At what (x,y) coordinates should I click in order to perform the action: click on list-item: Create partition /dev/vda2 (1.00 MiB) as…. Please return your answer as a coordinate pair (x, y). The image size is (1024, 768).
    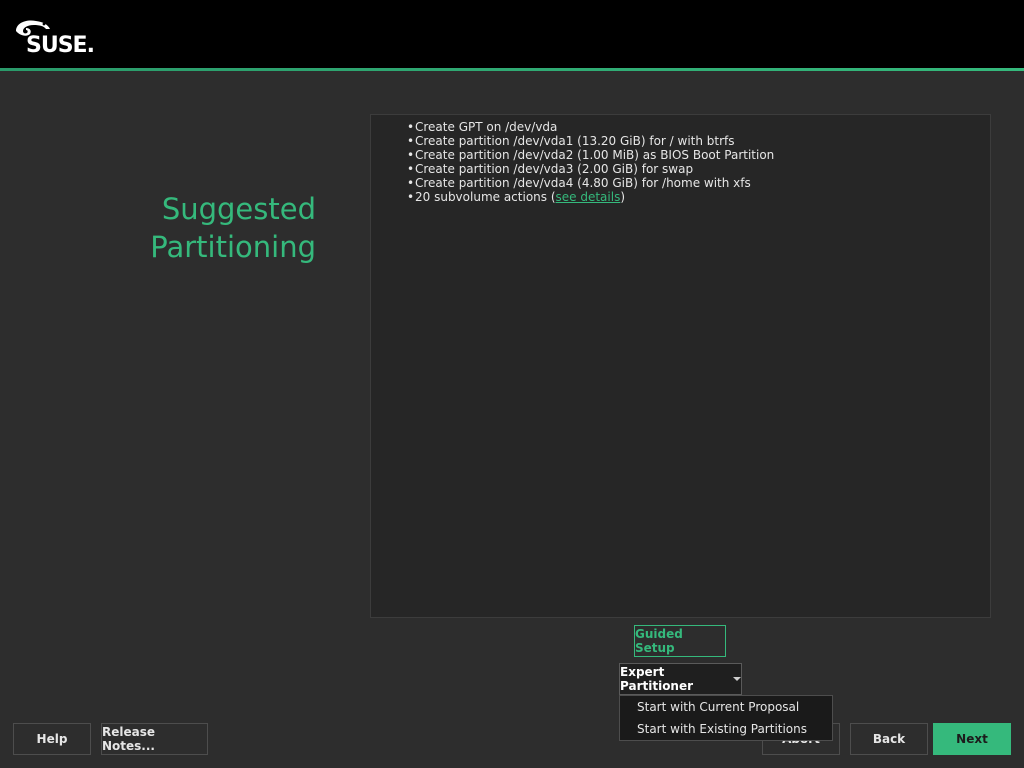
    Looking at the image, I should click on (590, 155).